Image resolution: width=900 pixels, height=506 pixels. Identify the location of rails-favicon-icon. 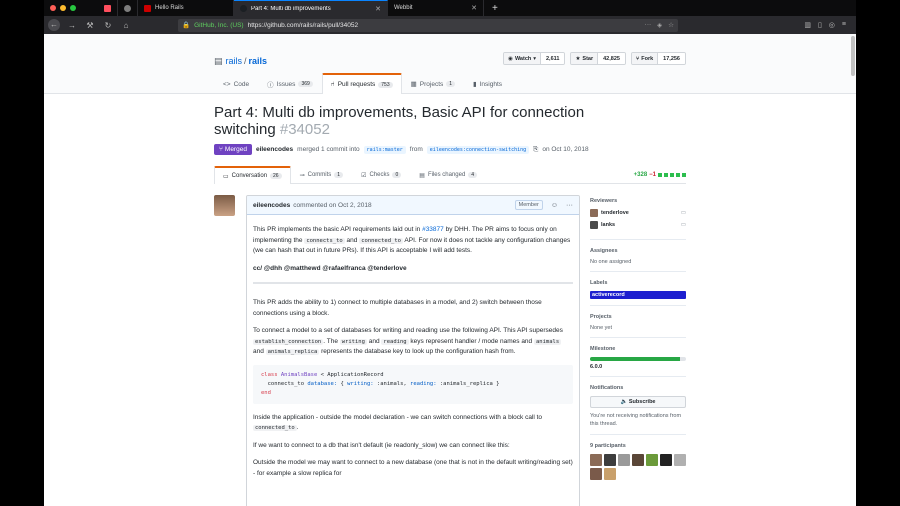
(147, 8).